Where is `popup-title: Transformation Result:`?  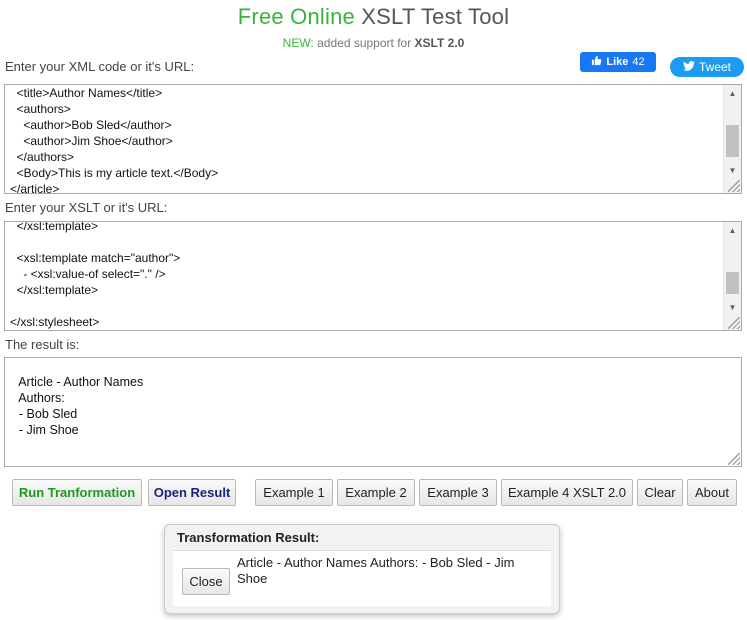 popup-title: Transformation Result: is located at coordinates (248, 537).